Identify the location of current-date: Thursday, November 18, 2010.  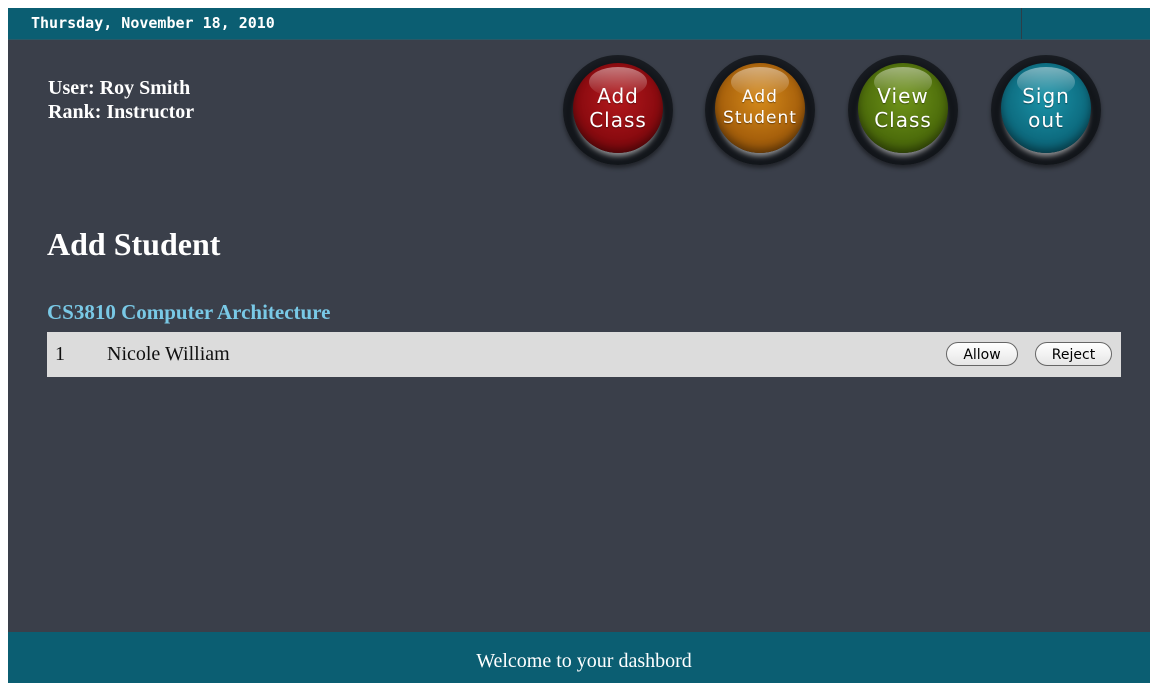
(153, 23).